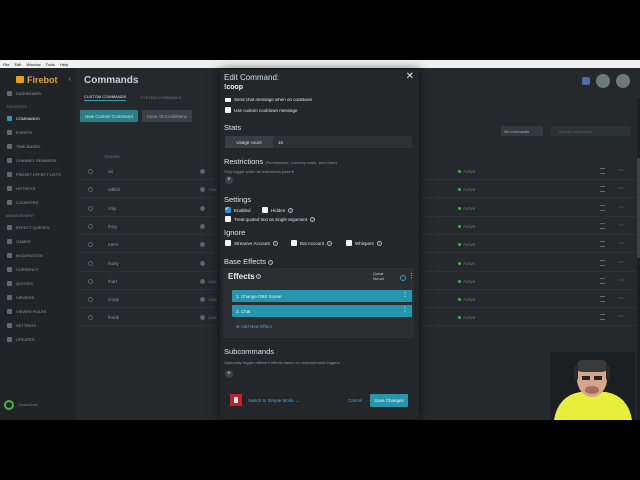 Image resolution: width=640 pixels, height=480 pixels. Describe the element at coordinates (38, 255) in the screenshot. I see `sidebar-item-moderation: Moderation` at that location.